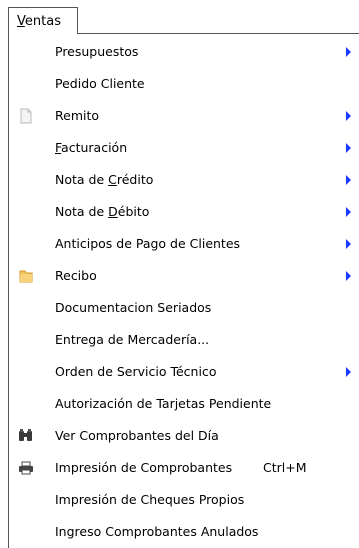 This screenshot has height=548, width=359. Describe the element at coordinates (218, 33) in the screenshot. I see `dropdown-top-border` at that location.